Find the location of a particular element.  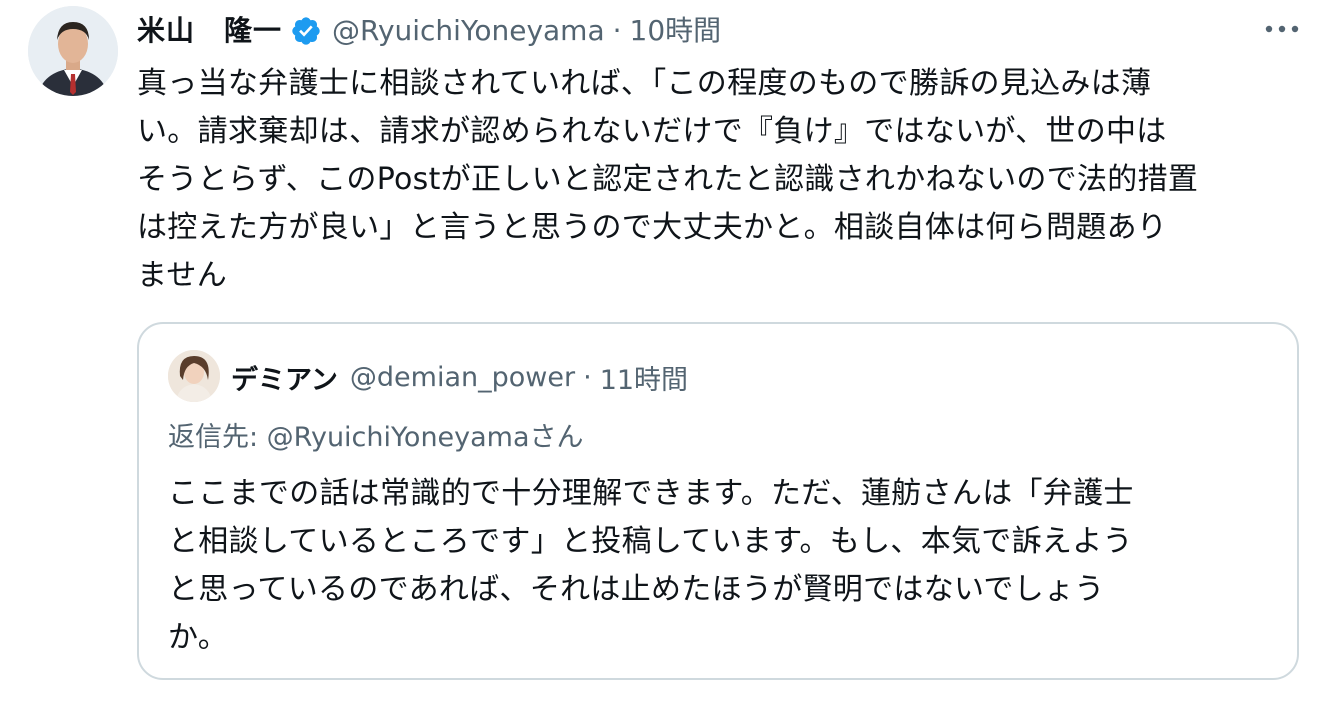

quoted-handle: @demian_power is located at coordinates (462, 377).